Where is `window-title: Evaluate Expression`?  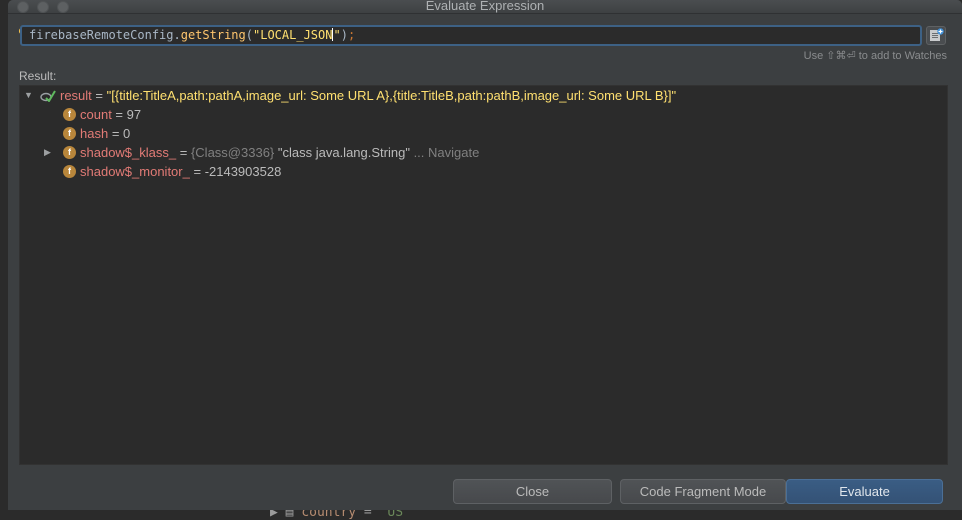 window-title: Evaluate Expression is located at coordinates (485, 6).